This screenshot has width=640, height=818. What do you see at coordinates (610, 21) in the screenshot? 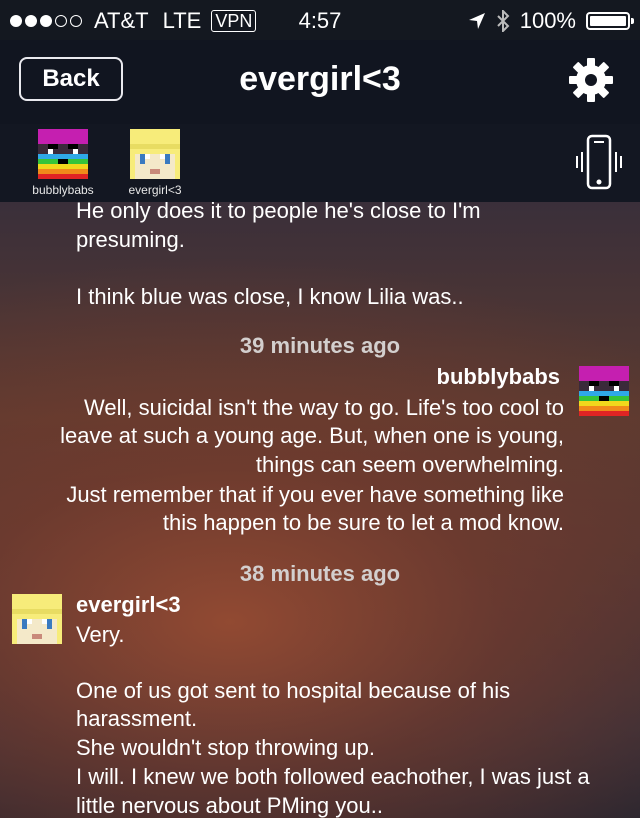
I see `battery-icon` at bounding box center [610, 21].